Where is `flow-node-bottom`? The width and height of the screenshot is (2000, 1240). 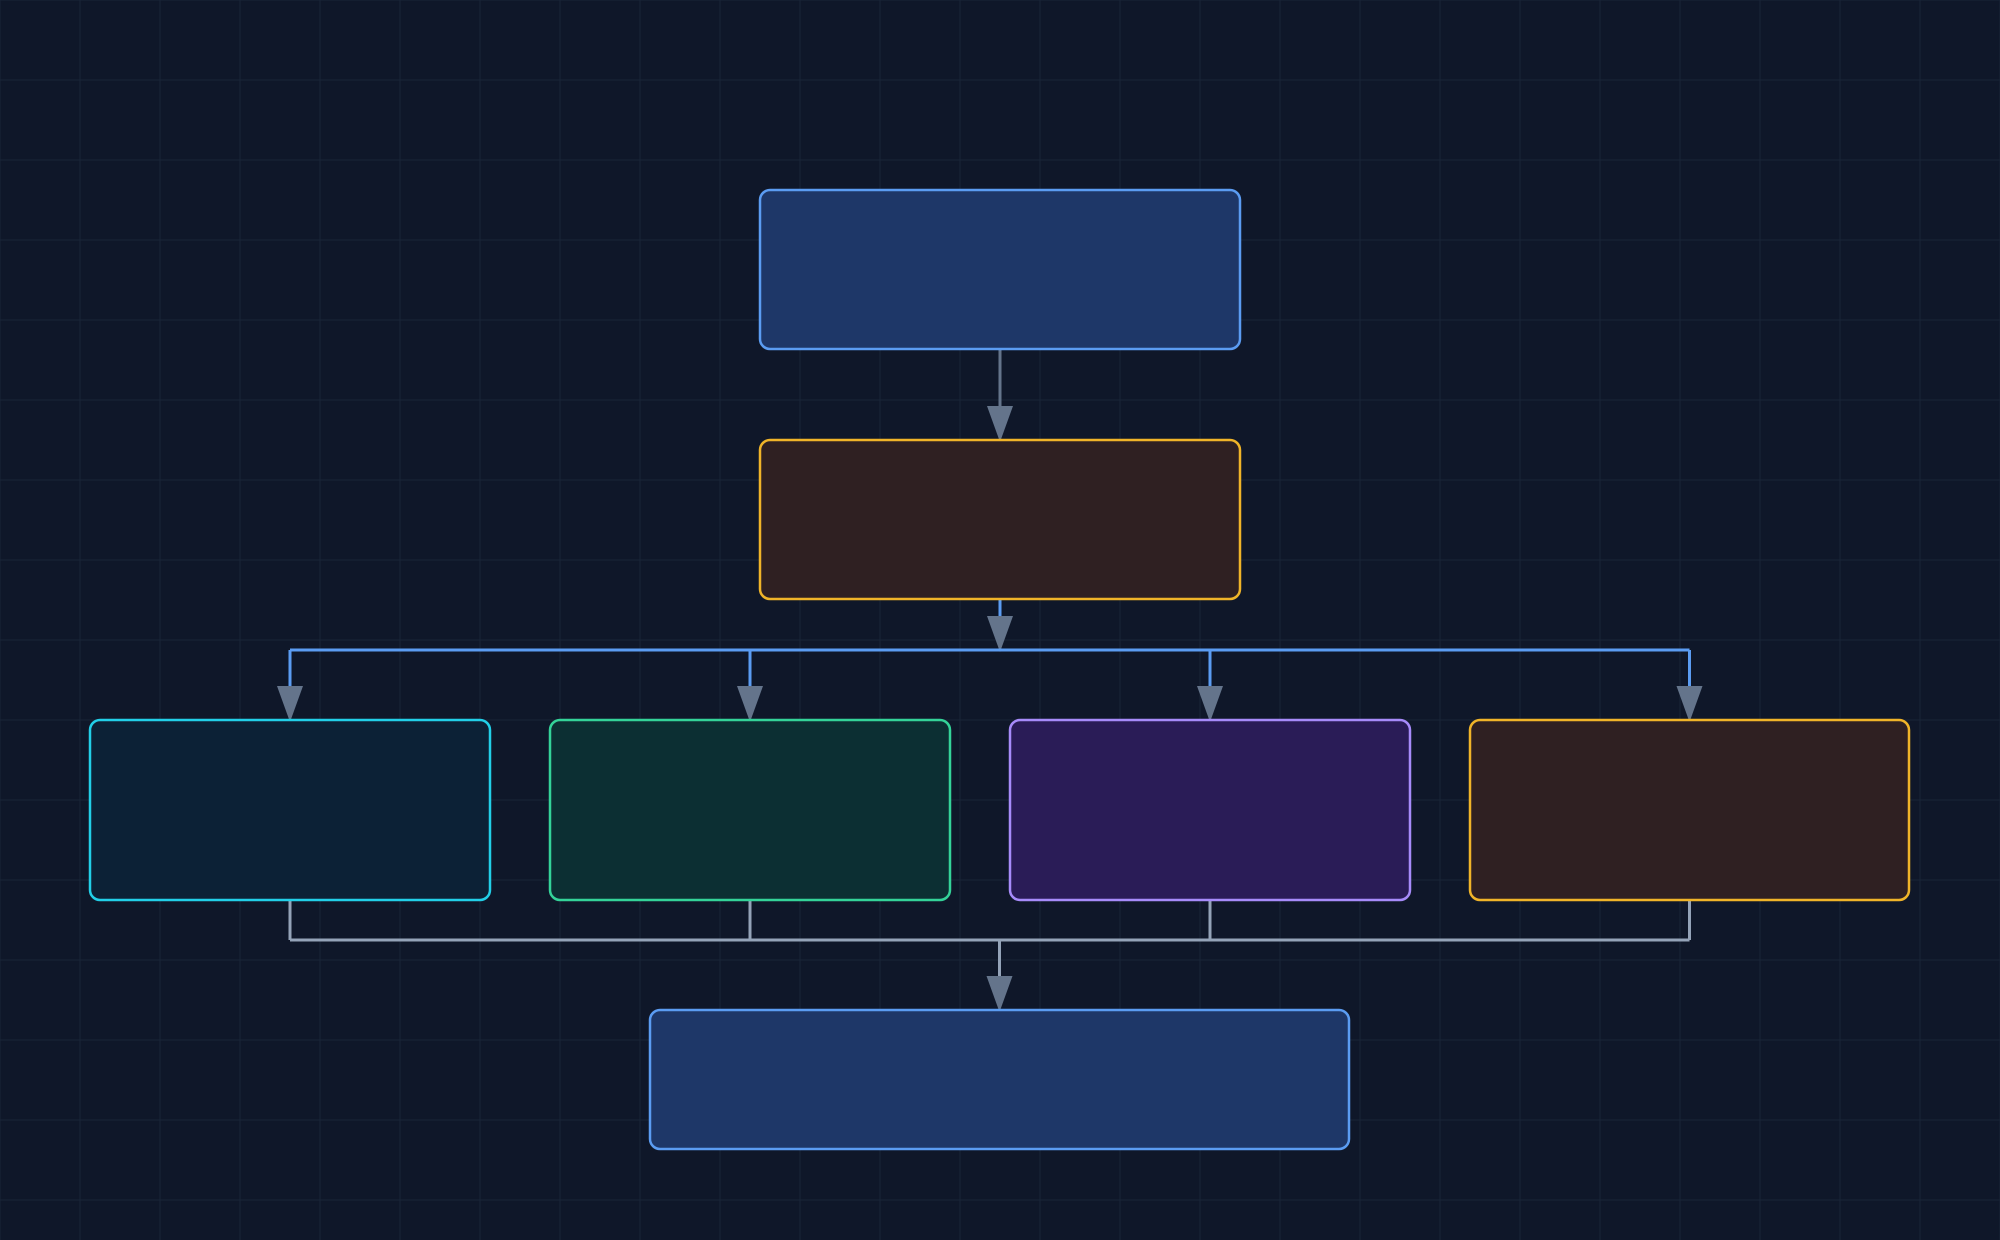
flow-node-bottom is located at coordinates (999, 1079).